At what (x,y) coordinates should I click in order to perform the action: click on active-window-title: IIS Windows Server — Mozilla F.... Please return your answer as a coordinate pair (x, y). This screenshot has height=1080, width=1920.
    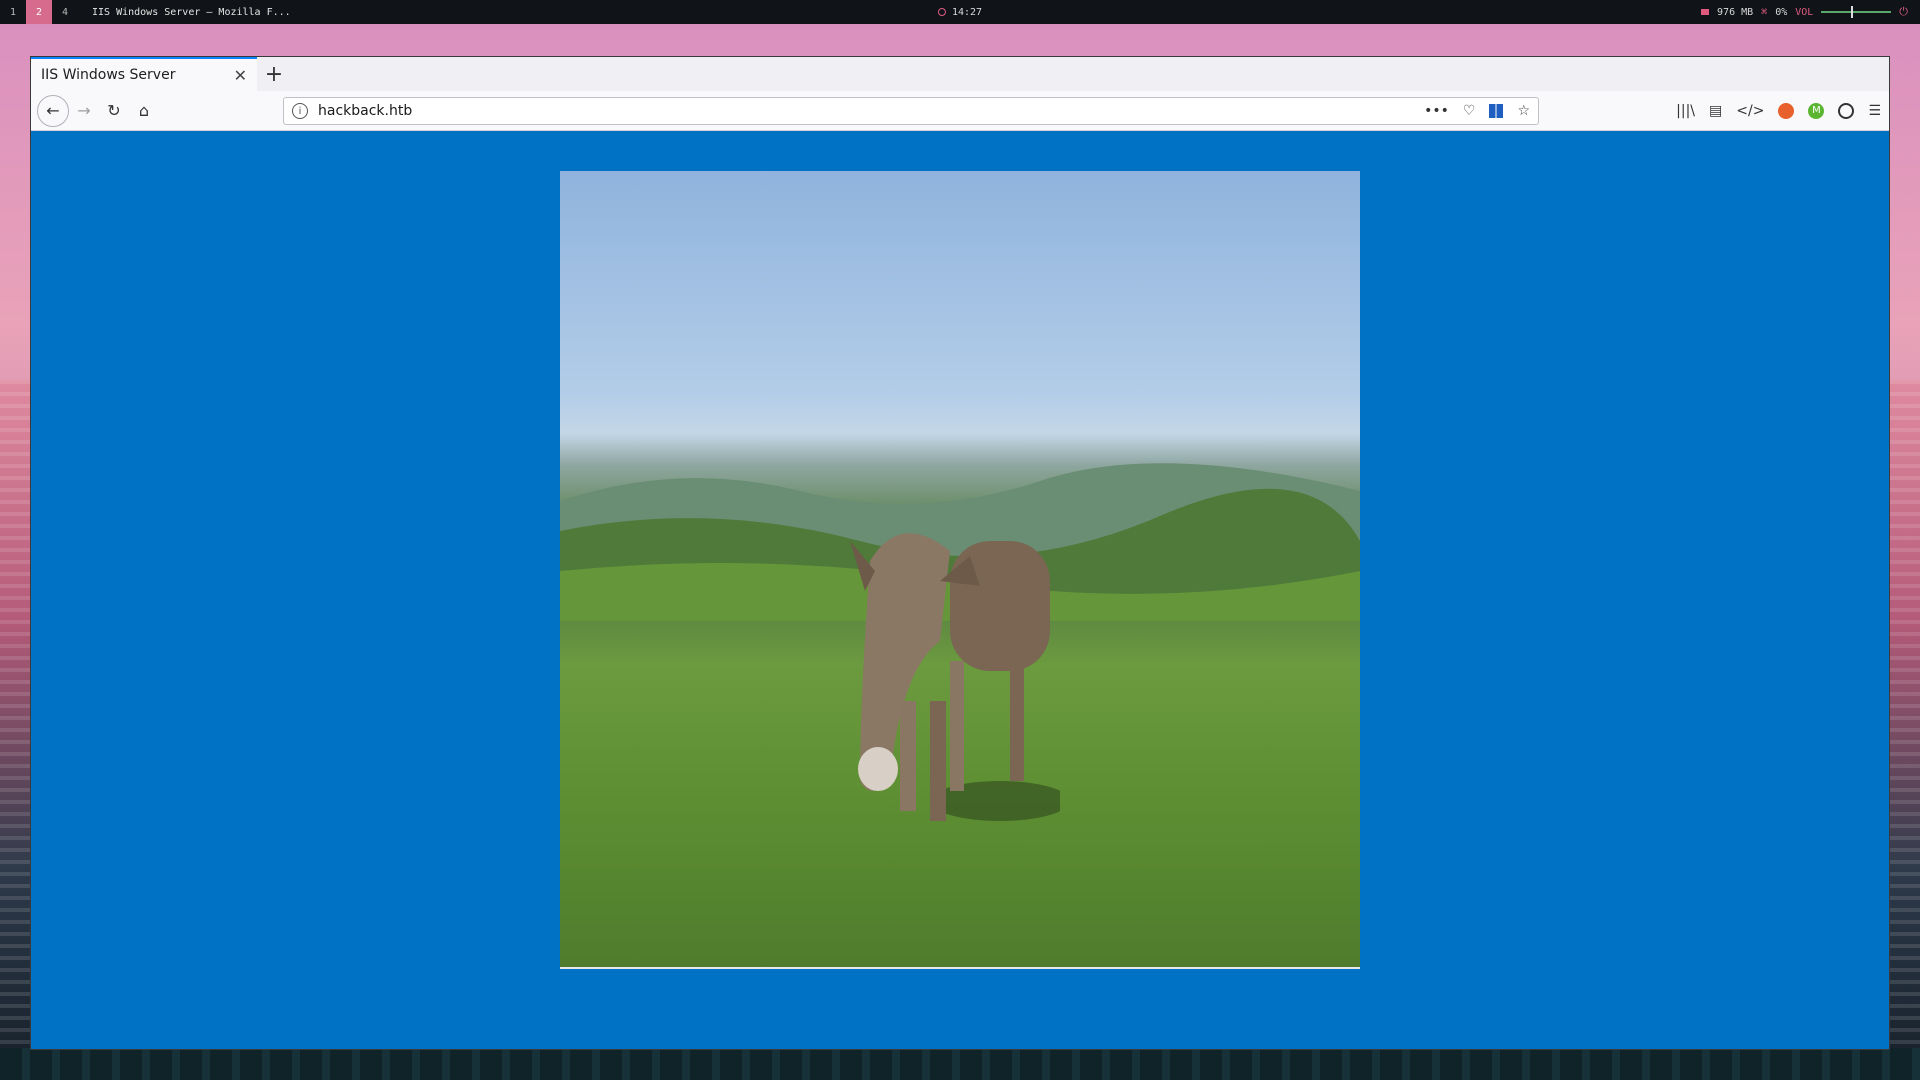
    Looking at the image, I should click on (191, 12).